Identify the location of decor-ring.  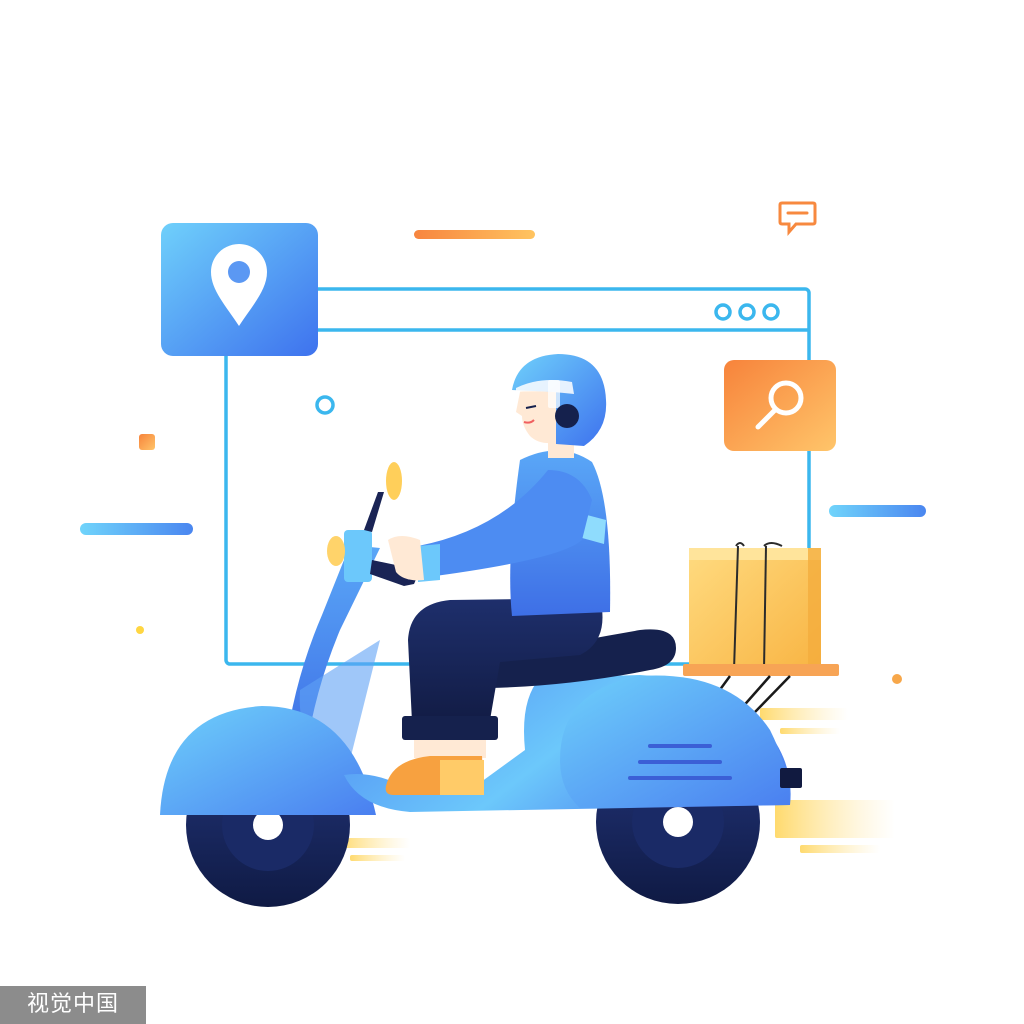
(325, 405).